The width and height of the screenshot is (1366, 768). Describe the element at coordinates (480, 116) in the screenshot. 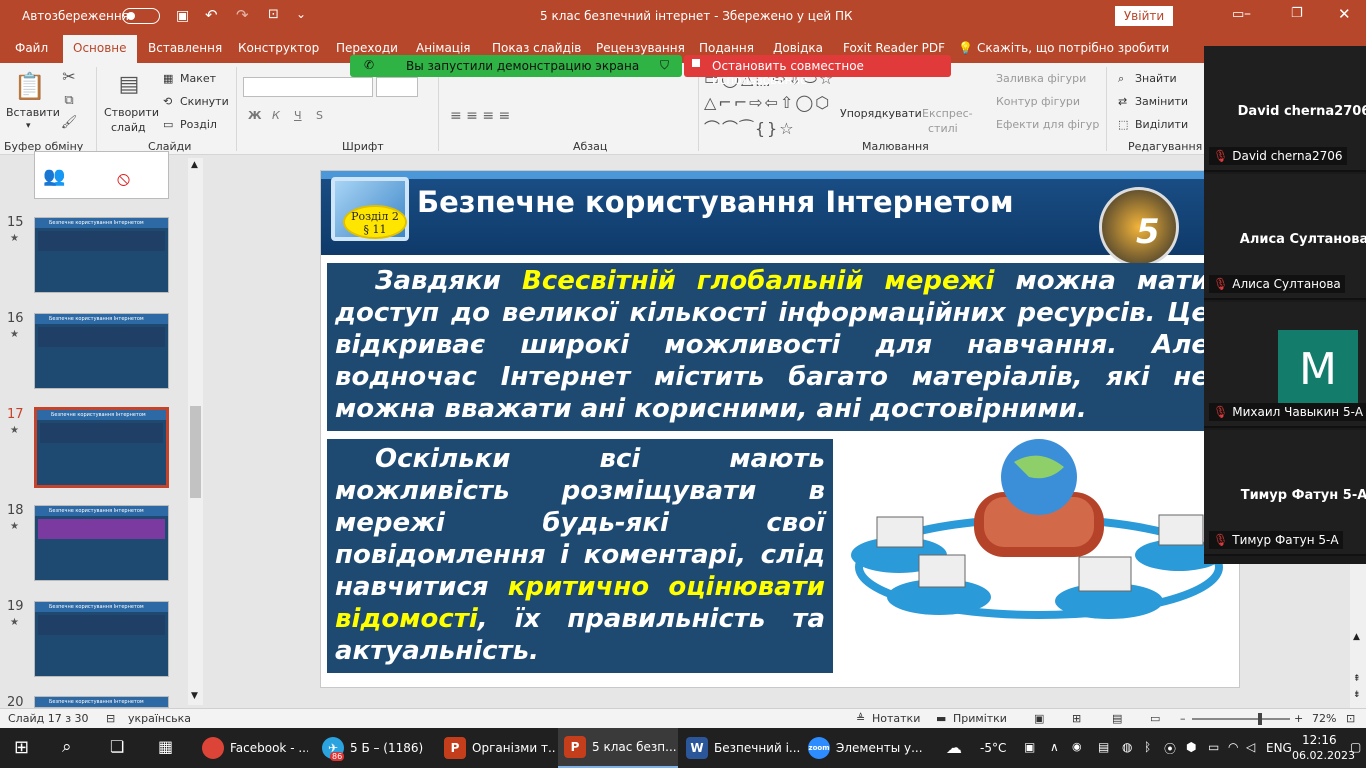

I see `align-icons: ≡ ≡ ≡ ≡` at that location.